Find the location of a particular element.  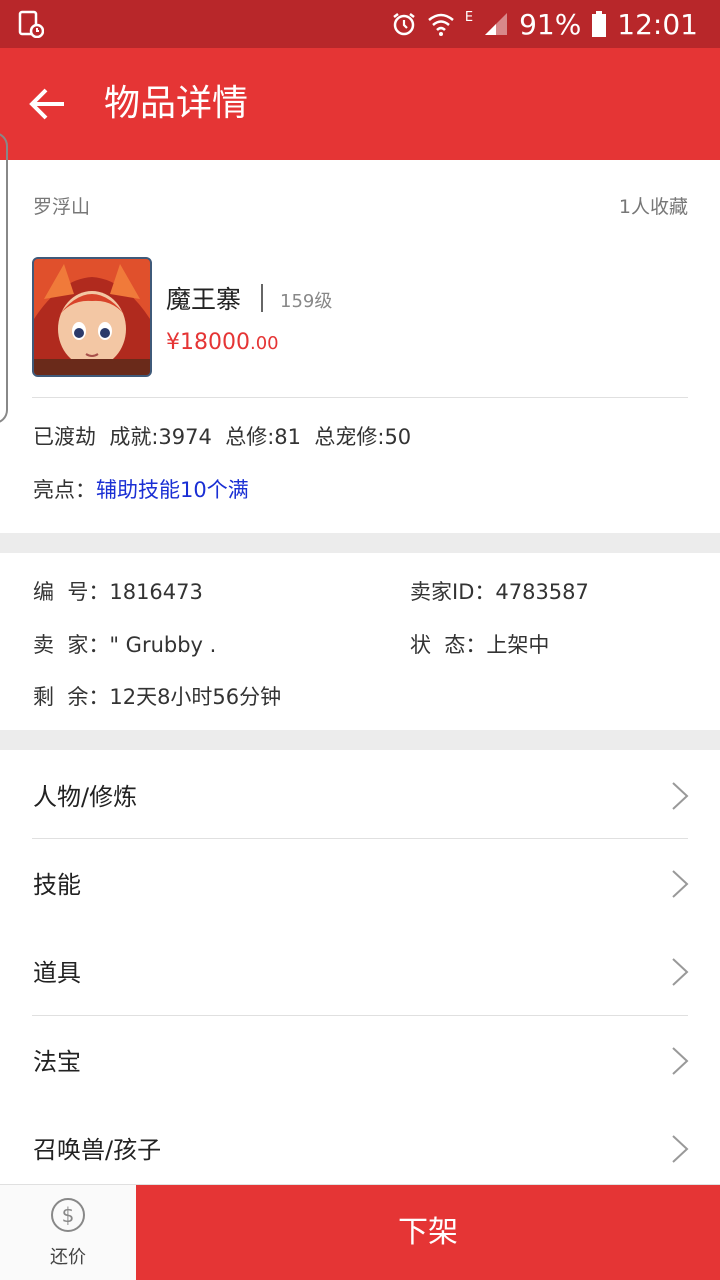

menu-item-label: 道具 is located at coordinates (57, 973).